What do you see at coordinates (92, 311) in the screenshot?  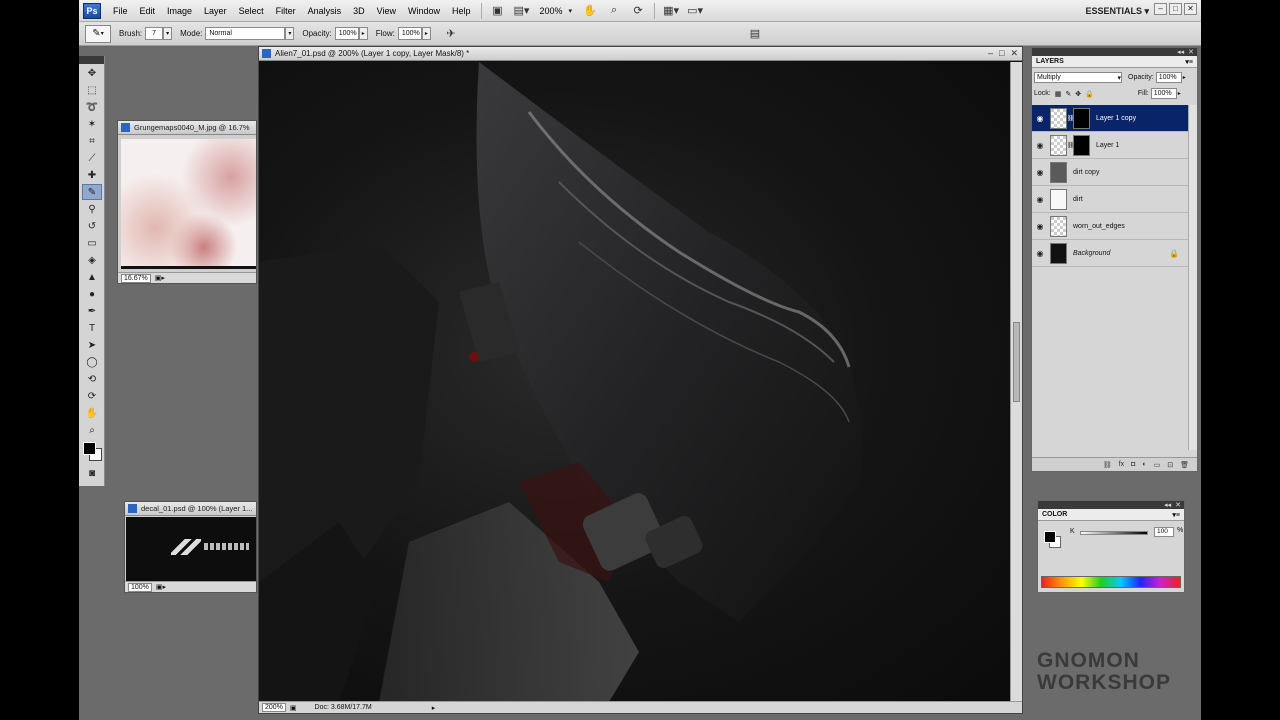 I see `pen-tool-icon: ✒` at bounding box center [92, 311].